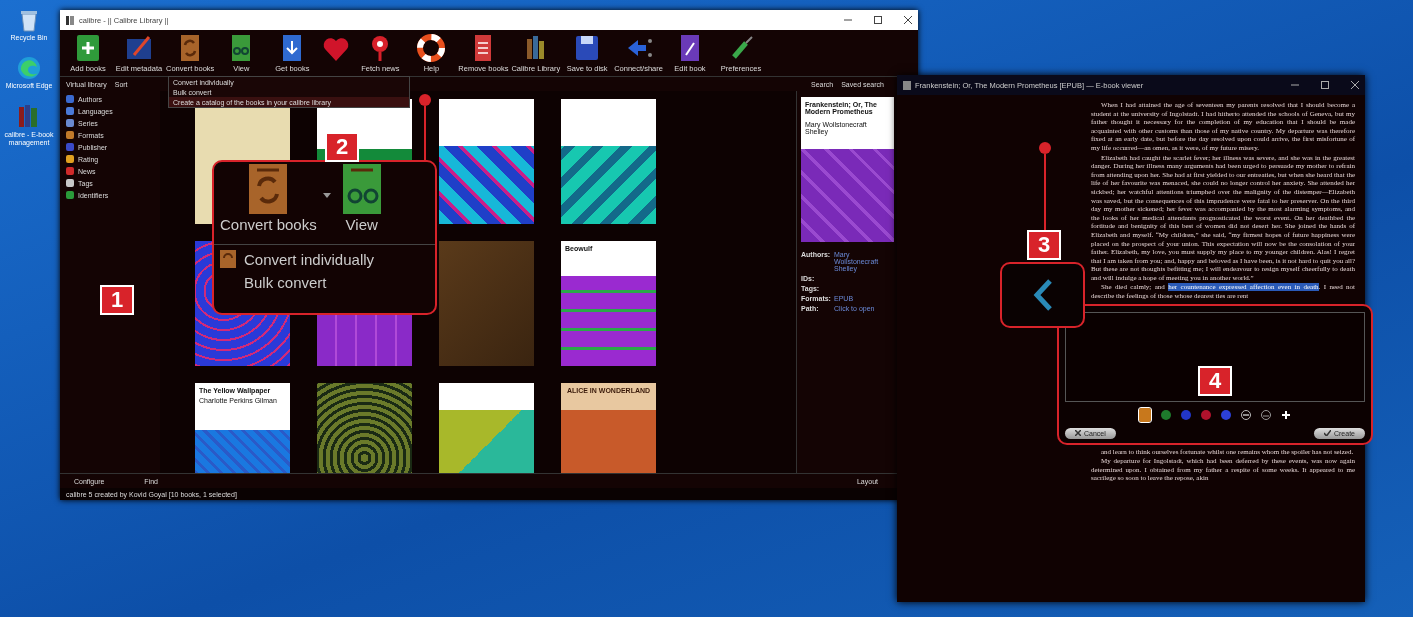 The image size is (1413, 617). I want to click on callout-number: 2, so click(342, 147).